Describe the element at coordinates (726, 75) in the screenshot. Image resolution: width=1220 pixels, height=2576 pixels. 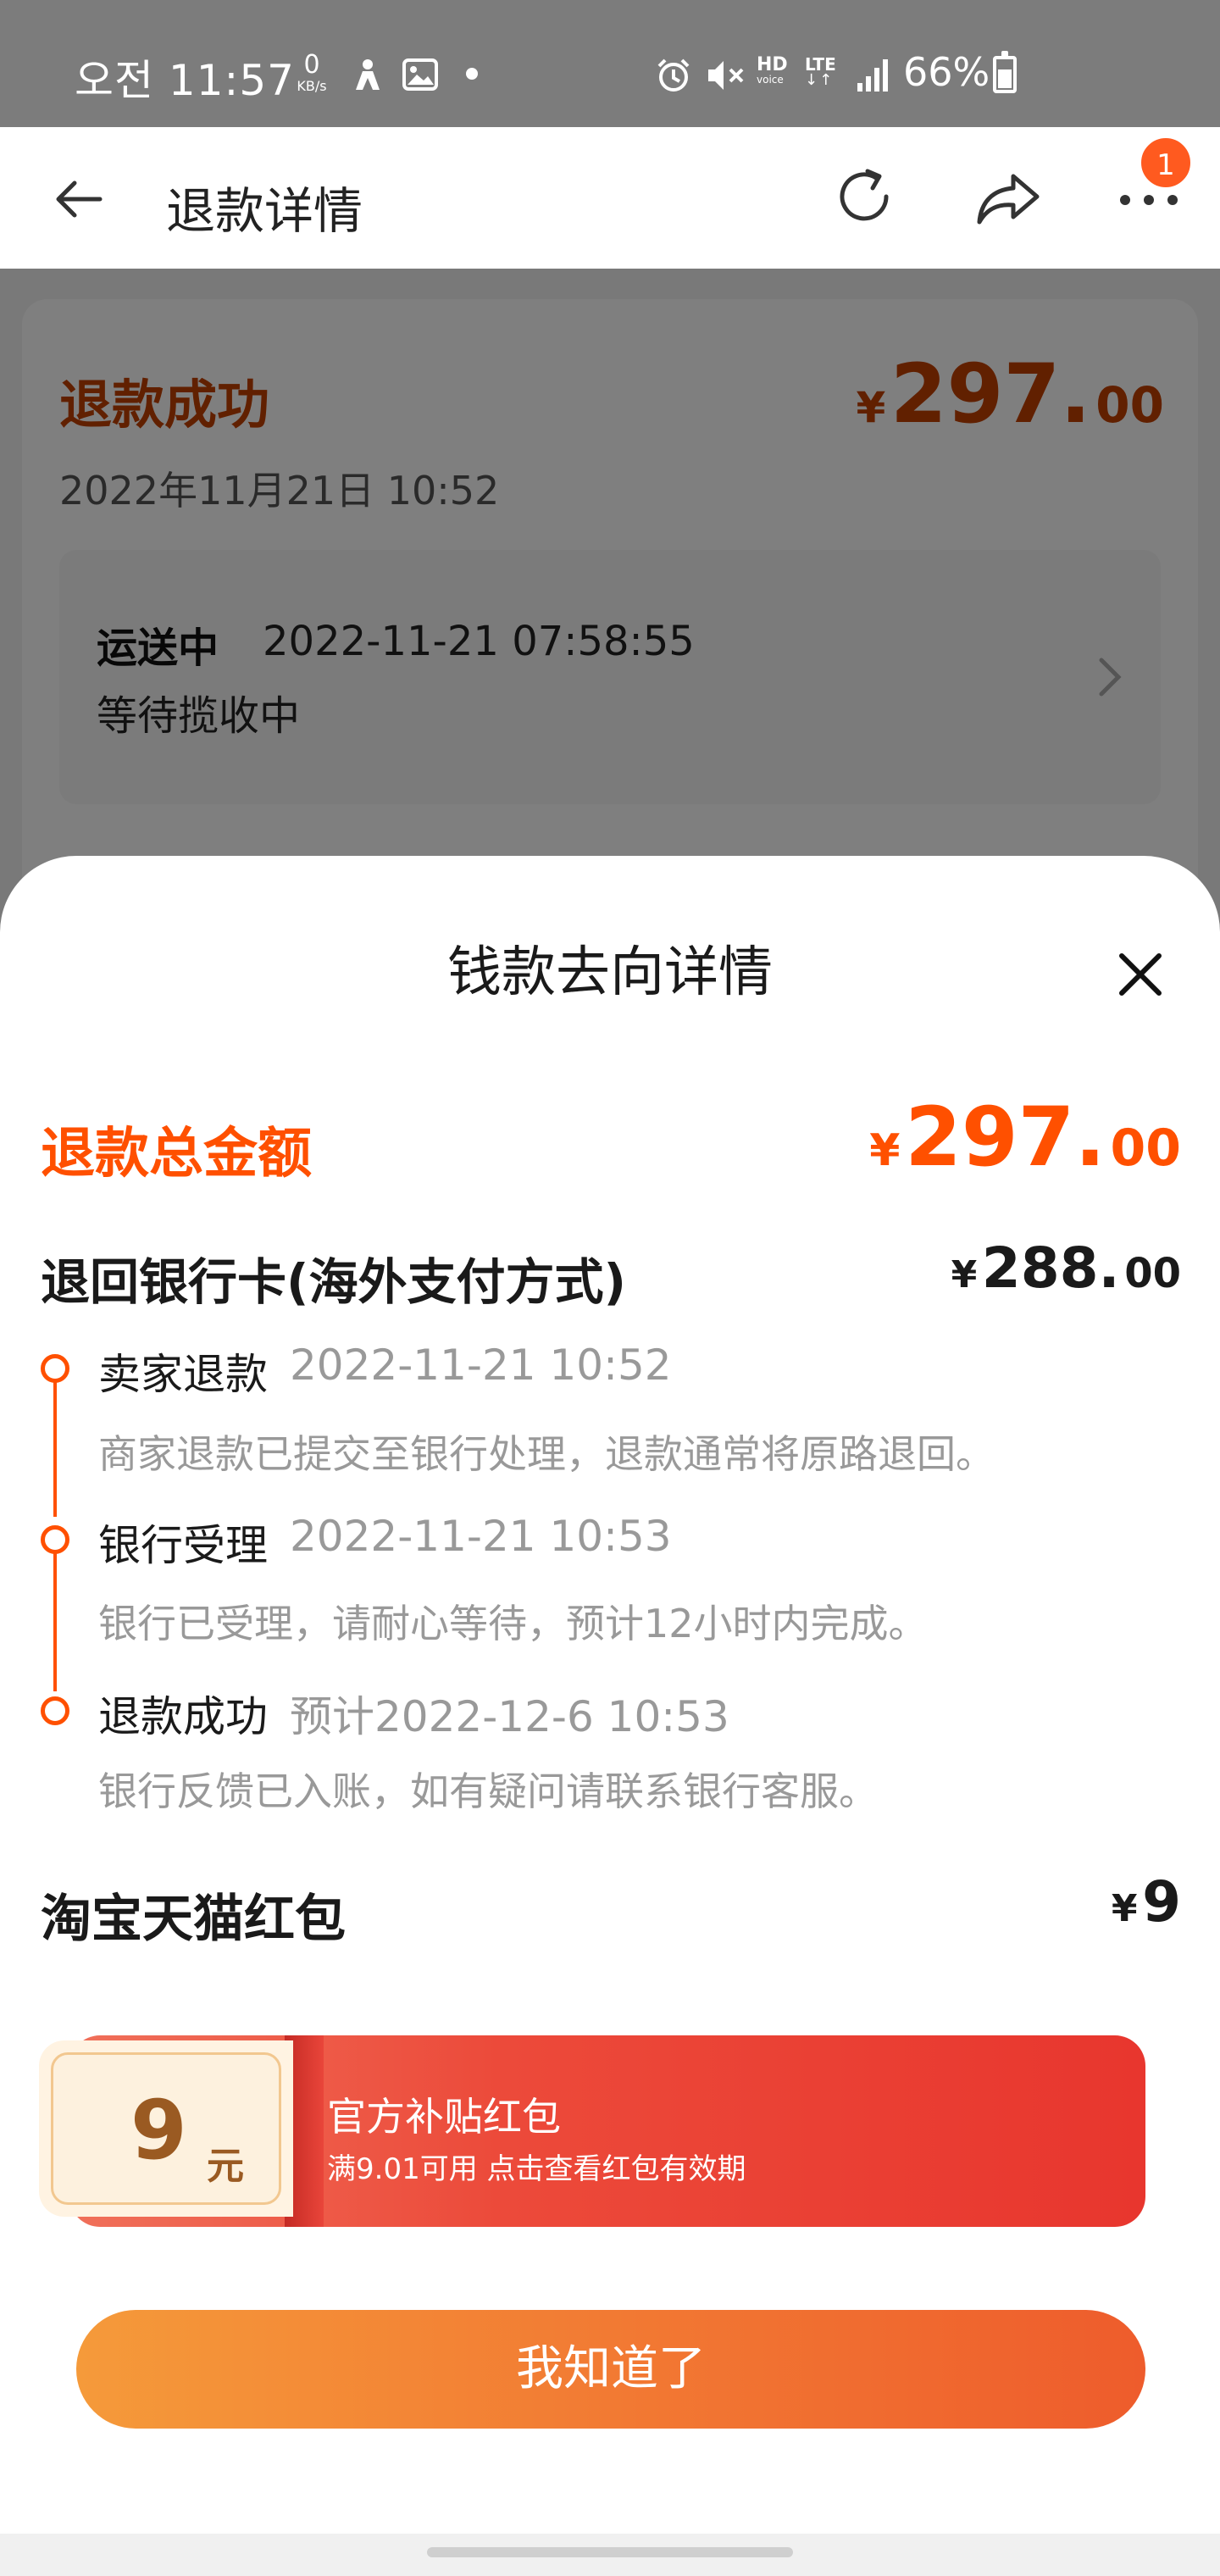
I see `mute-icon` at that location.